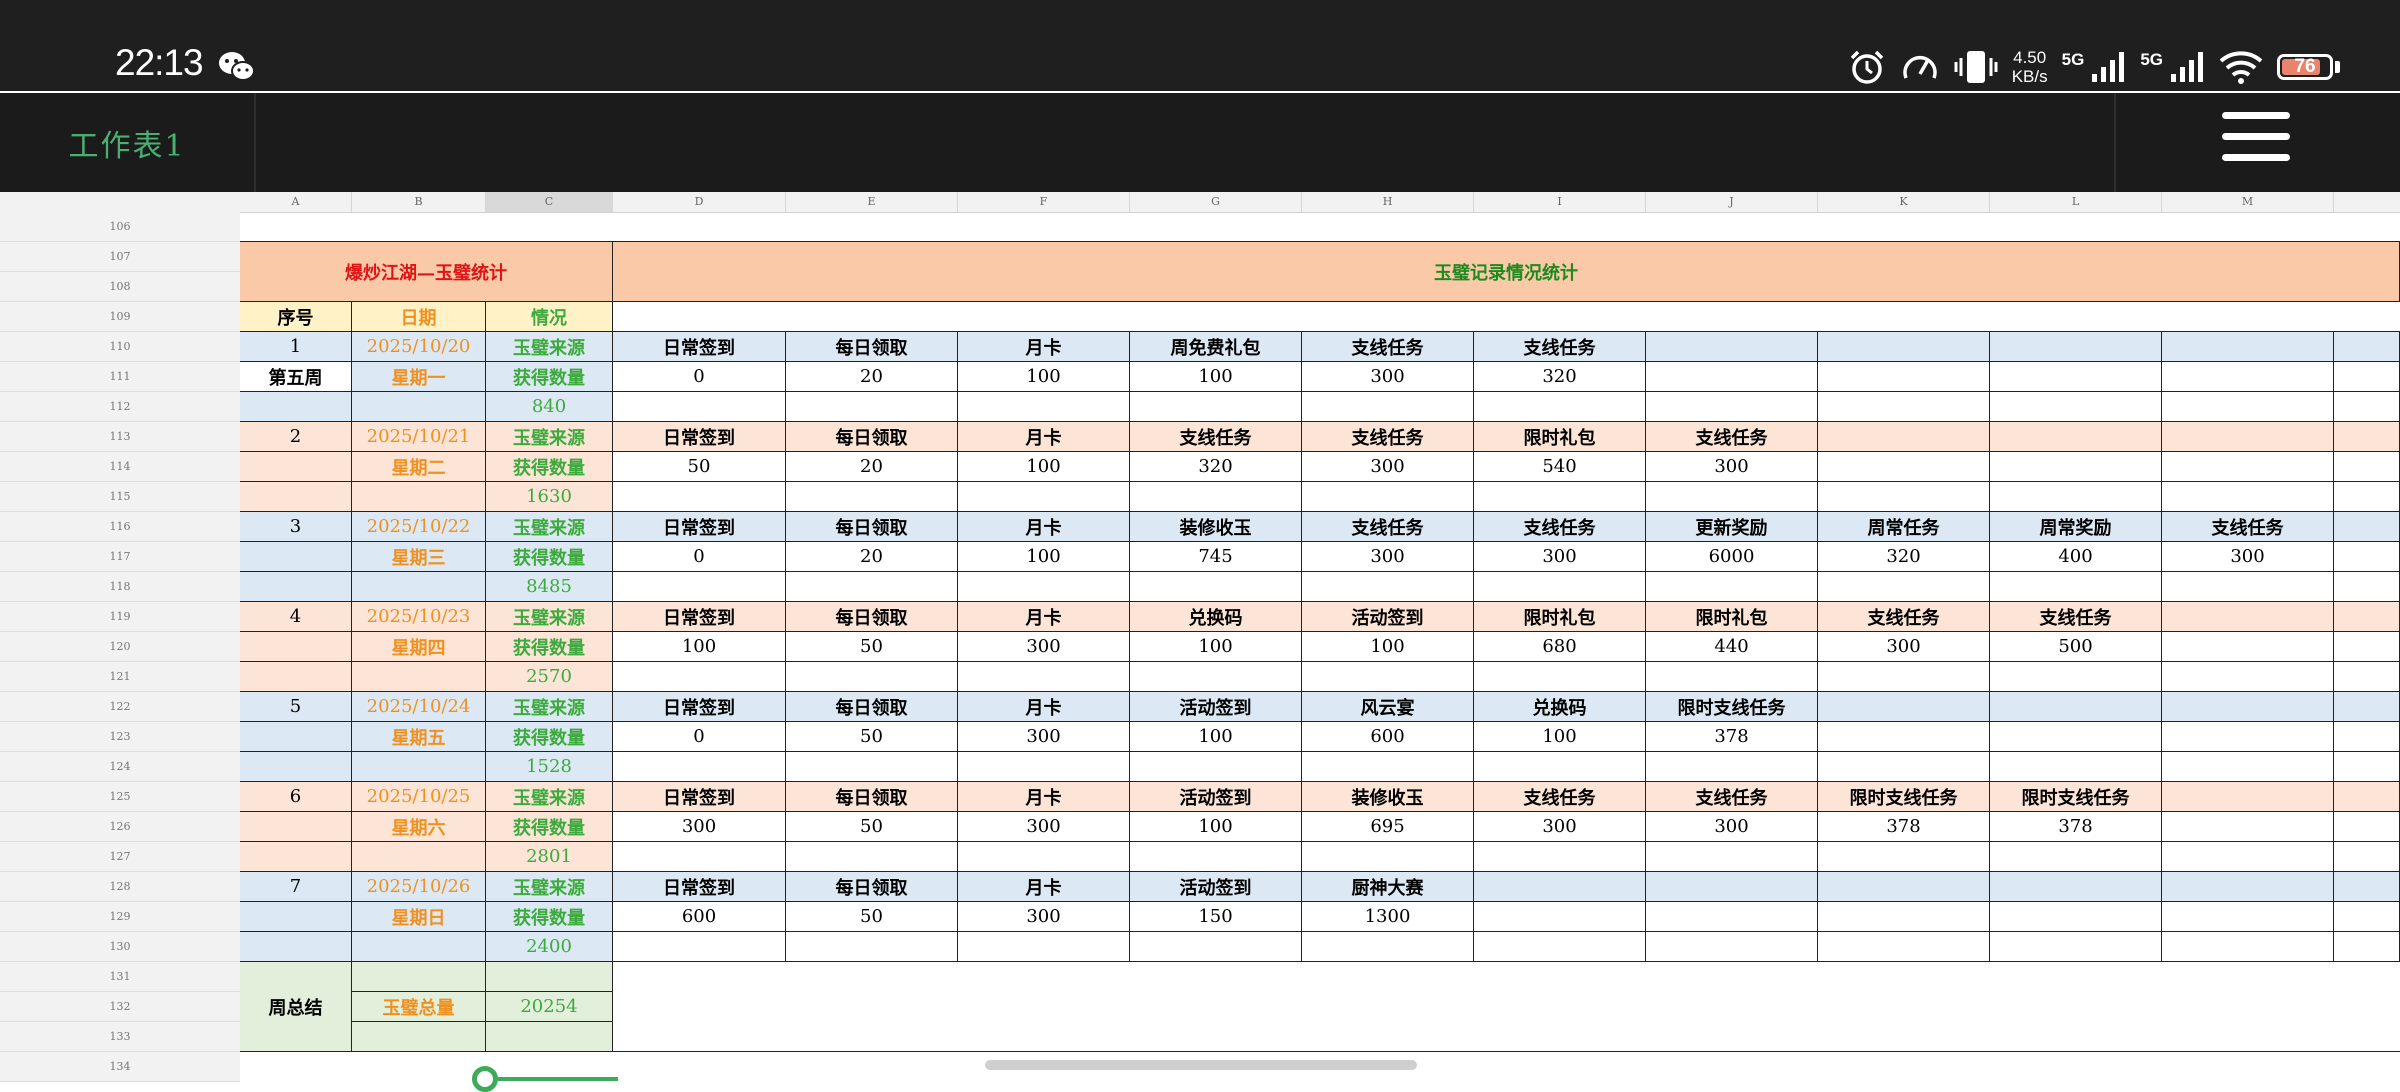 This screenshot has height=1092, width=2400. Describe the element at coordinates (120, 767) in the screenshot. I see `row-header-124: 124` at that location.